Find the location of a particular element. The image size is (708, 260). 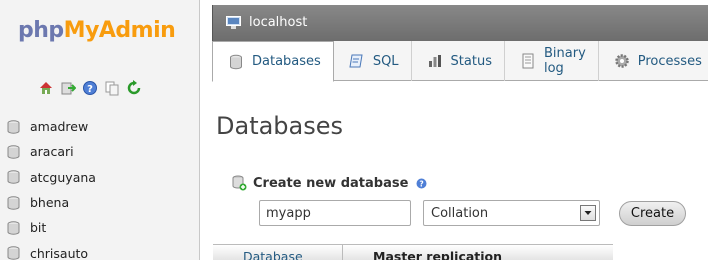

database-tree-item-label: chrisauto is located at coordinates (59, 252).